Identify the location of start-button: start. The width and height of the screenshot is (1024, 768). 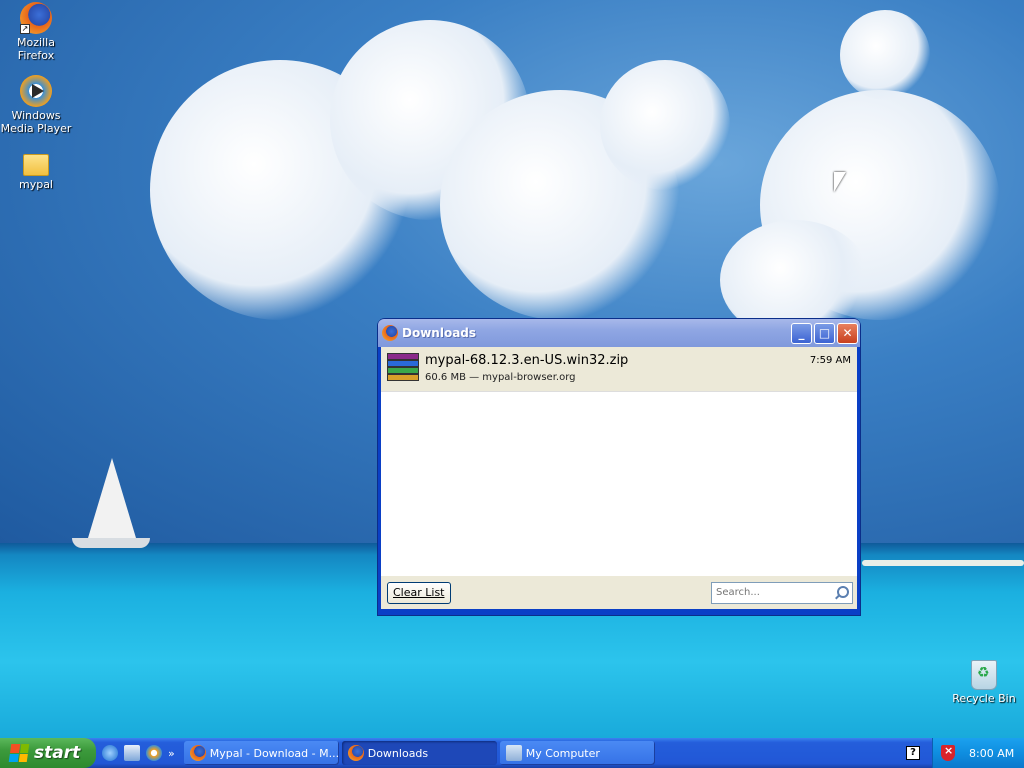
(48, 753).